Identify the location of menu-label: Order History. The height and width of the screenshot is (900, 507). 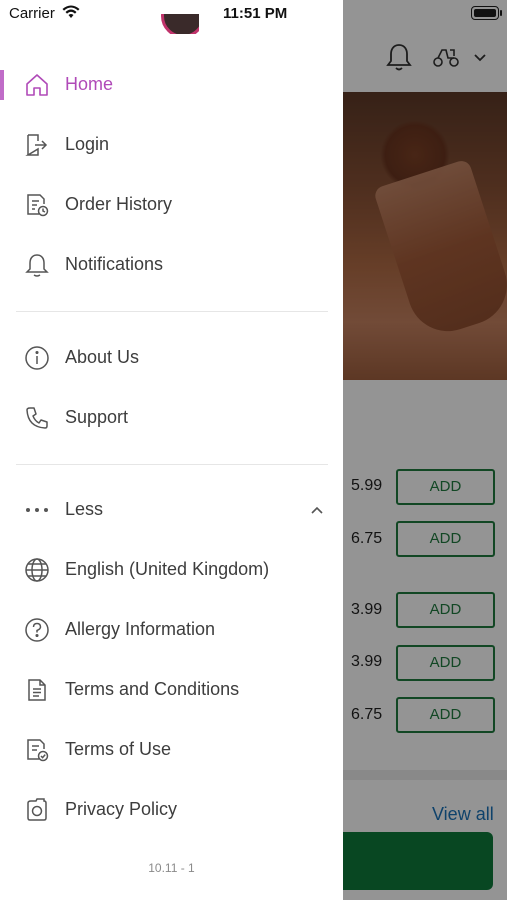
(119, 204).